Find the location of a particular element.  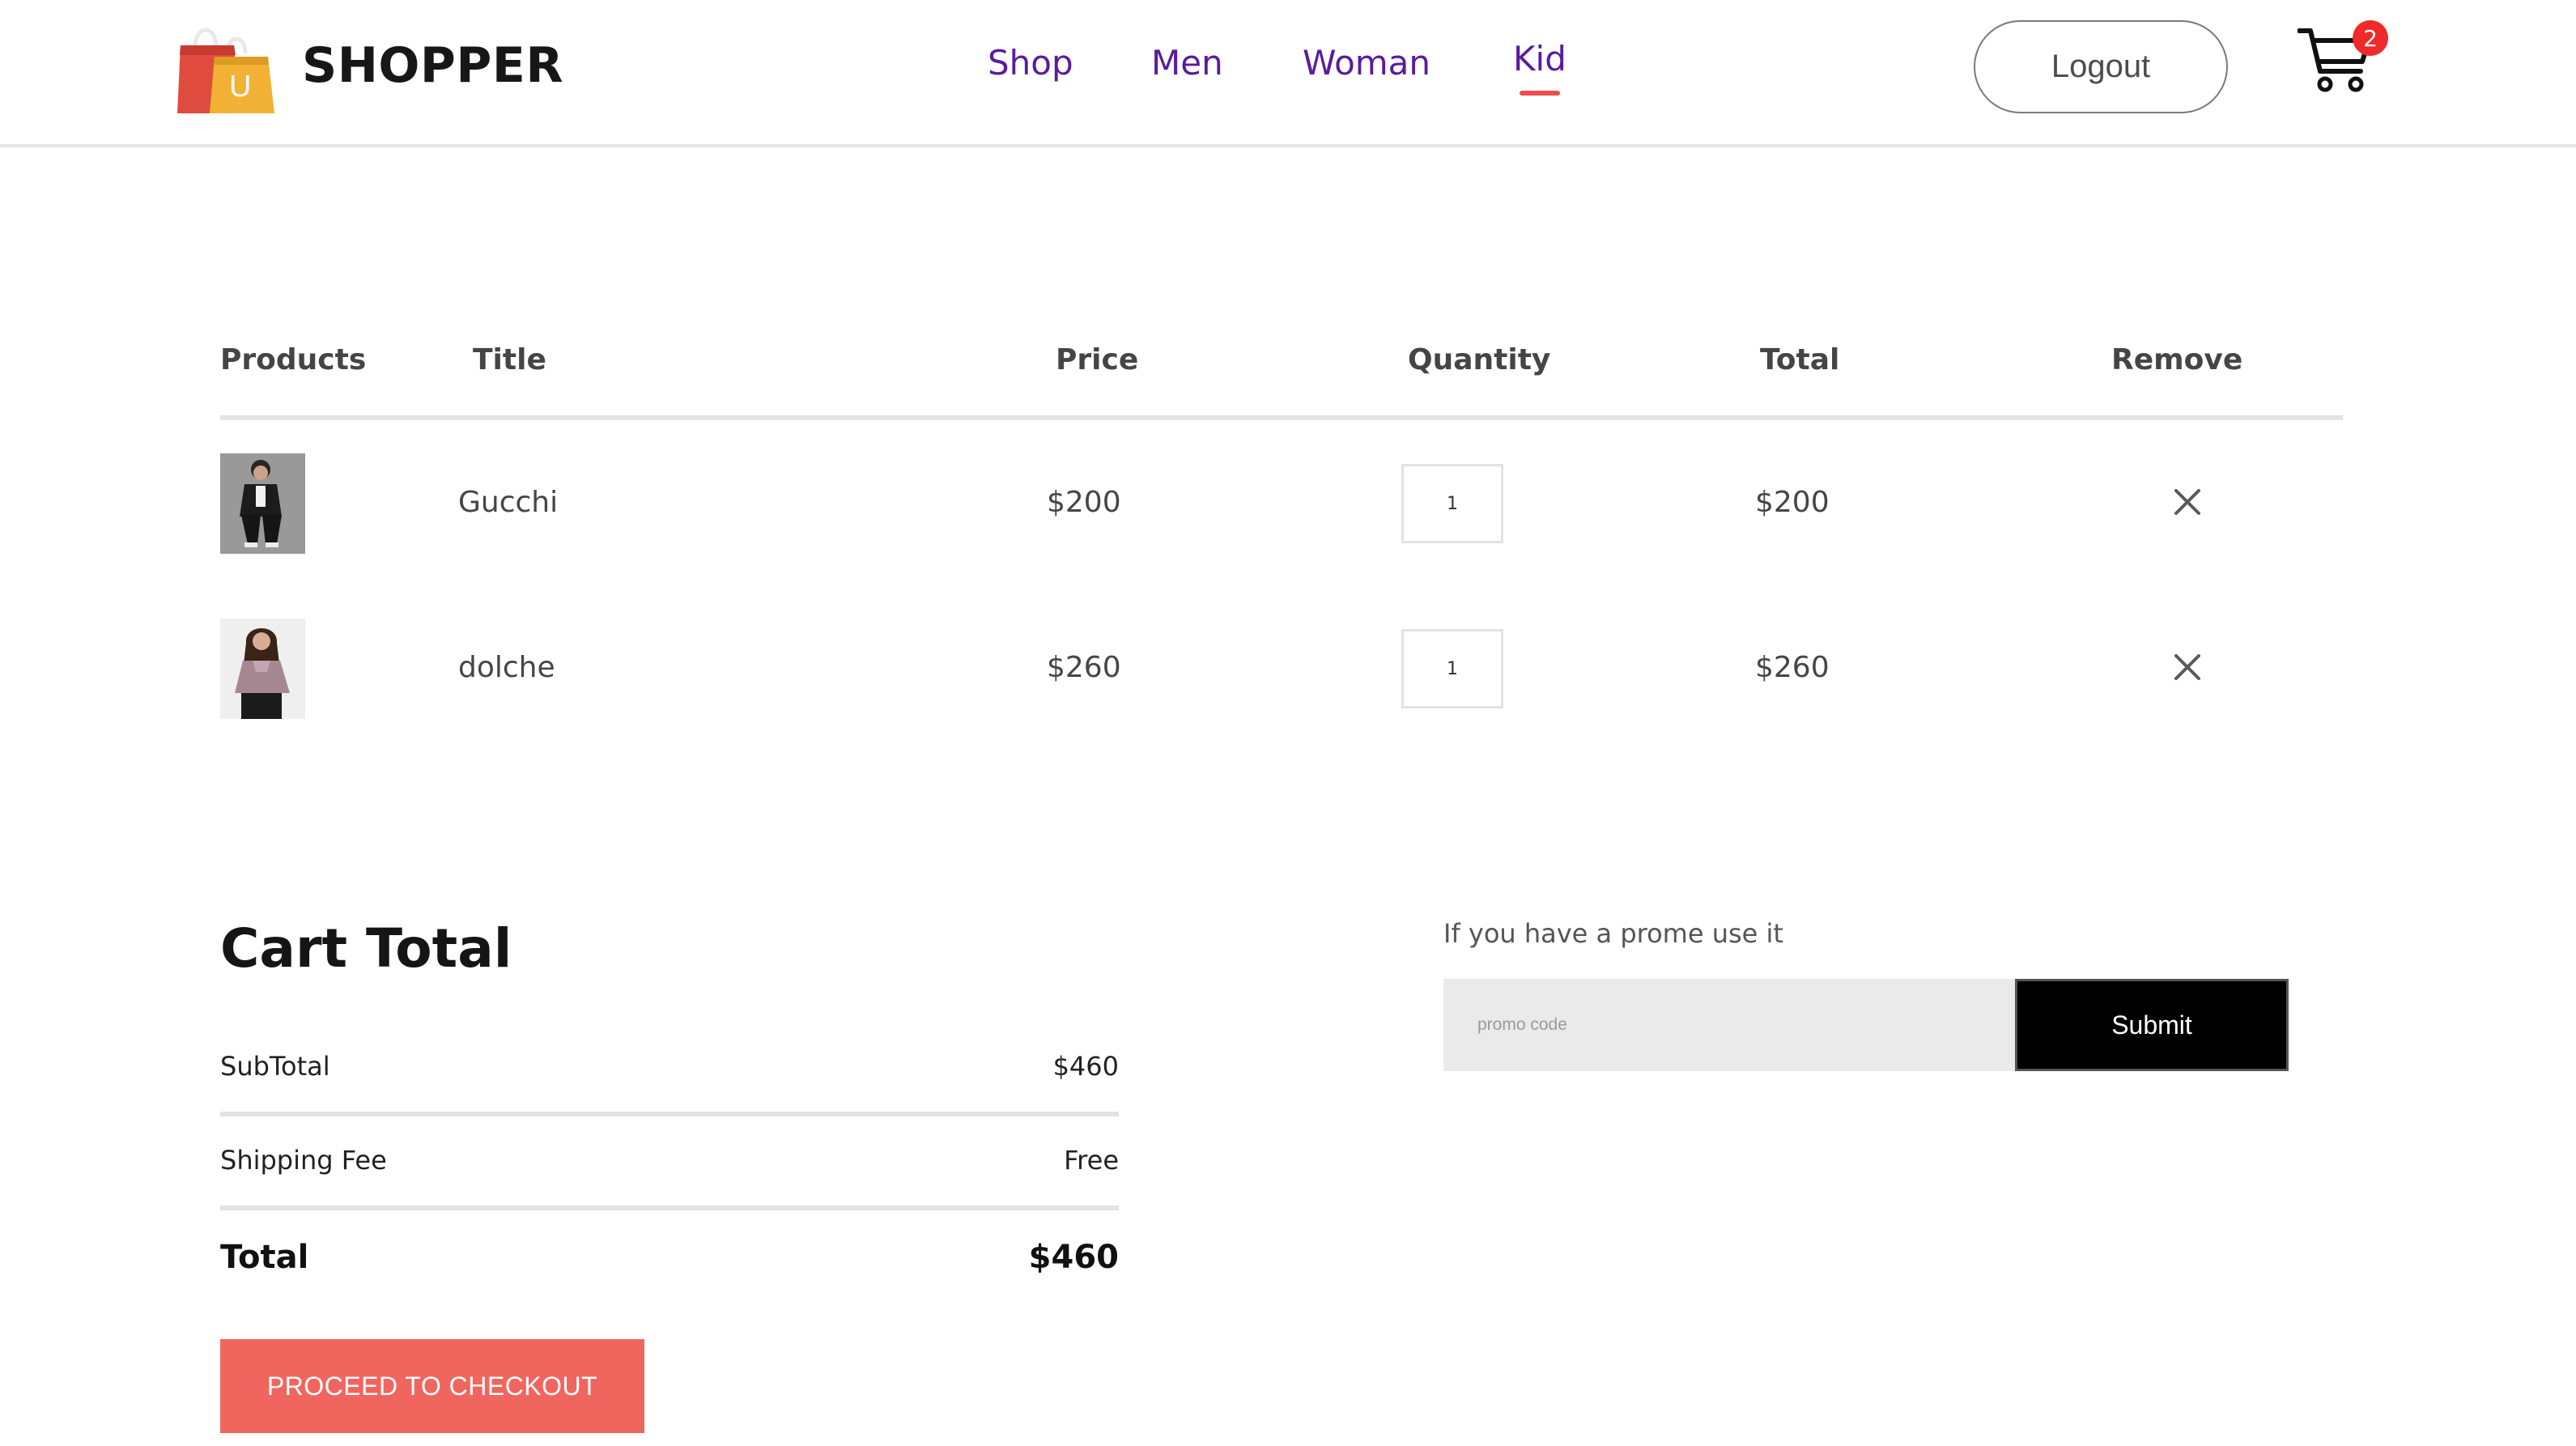

total-value: $460 is located at coordinates (1073, 1258).